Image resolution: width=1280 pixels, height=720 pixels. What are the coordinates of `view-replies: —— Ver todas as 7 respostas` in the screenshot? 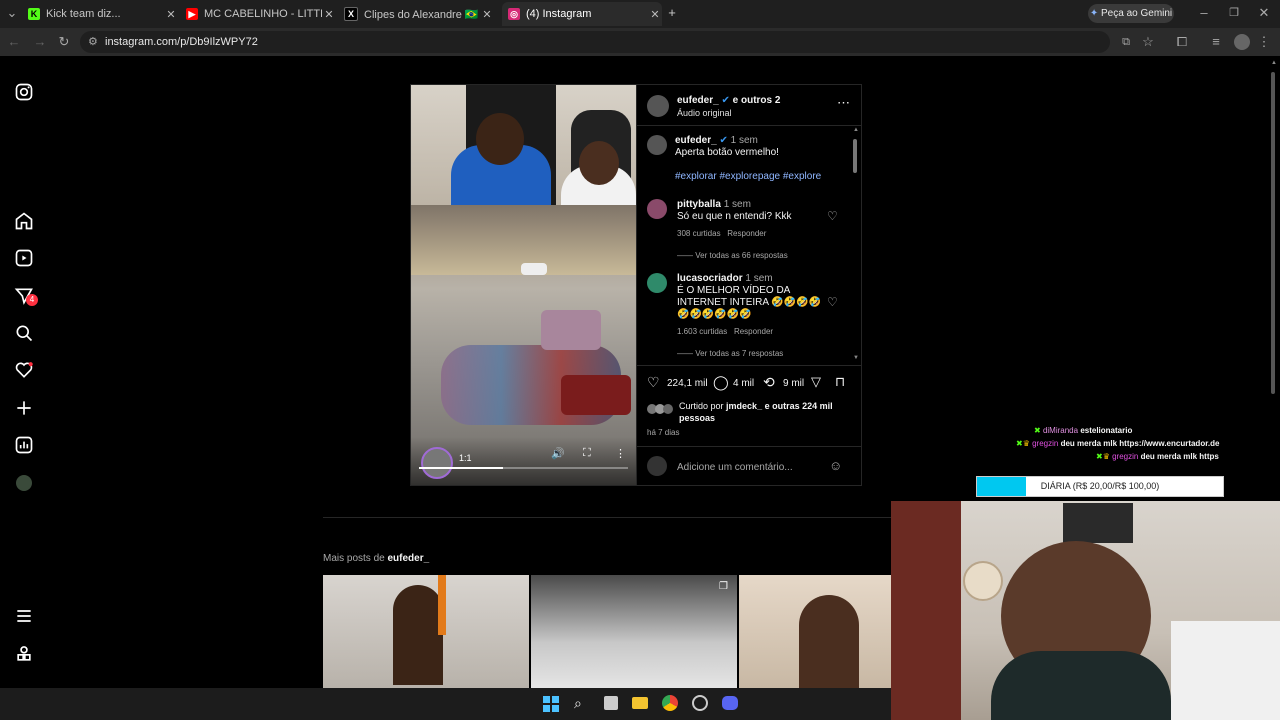 It's located at (730, 353).